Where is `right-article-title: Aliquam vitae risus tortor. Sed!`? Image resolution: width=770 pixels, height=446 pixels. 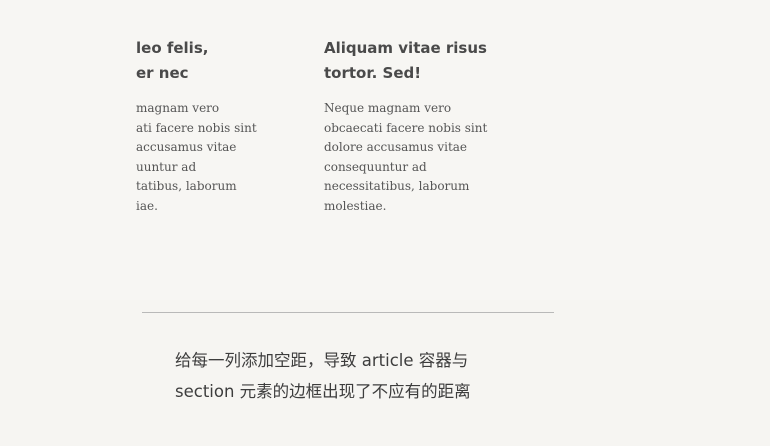 right-article-title: Aliquam vitae risus tortor. Sed! is located at coordinates (405, 60).